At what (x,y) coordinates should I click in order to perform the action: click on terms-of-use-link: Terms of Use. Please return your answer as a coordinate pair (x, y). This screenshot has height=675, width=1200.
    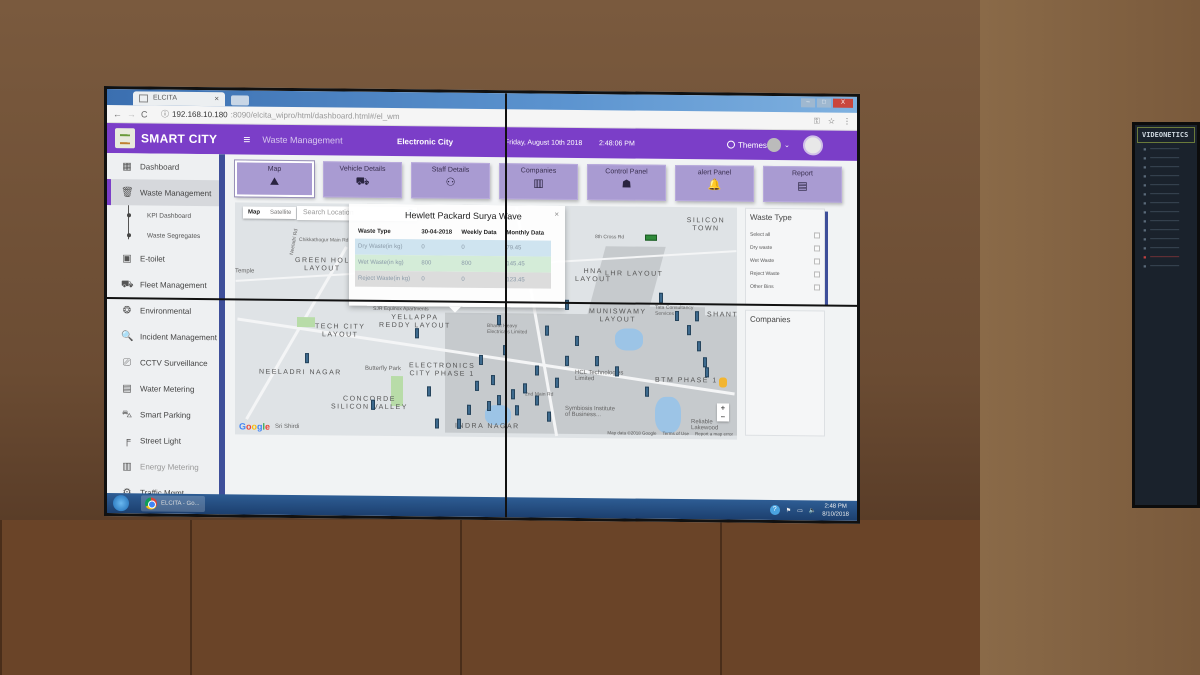
    Looking at the image, I should click on (675, 433).